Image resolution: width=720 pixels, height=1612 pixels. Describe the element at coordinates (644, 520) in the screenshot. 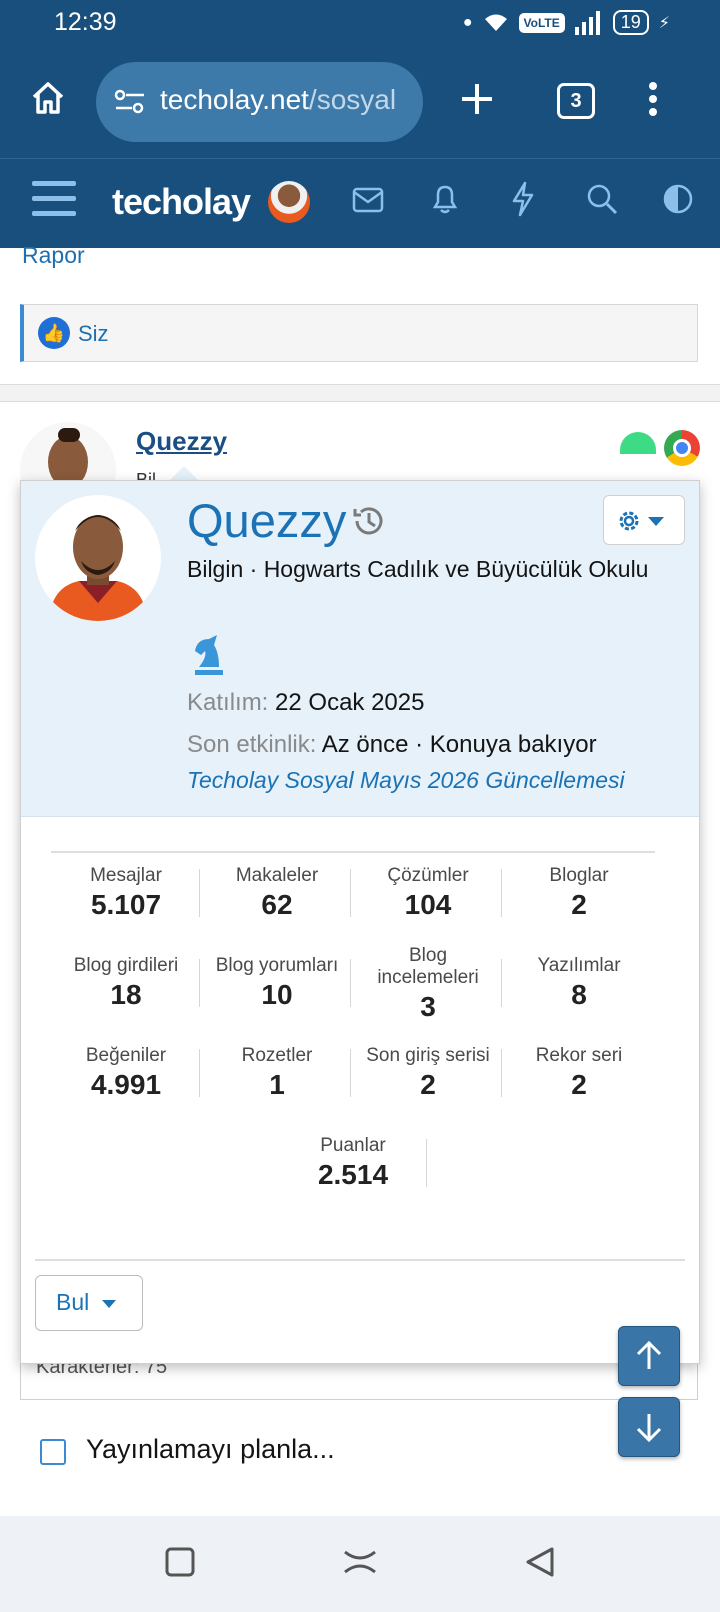

I see `member-actions-button` at that location.